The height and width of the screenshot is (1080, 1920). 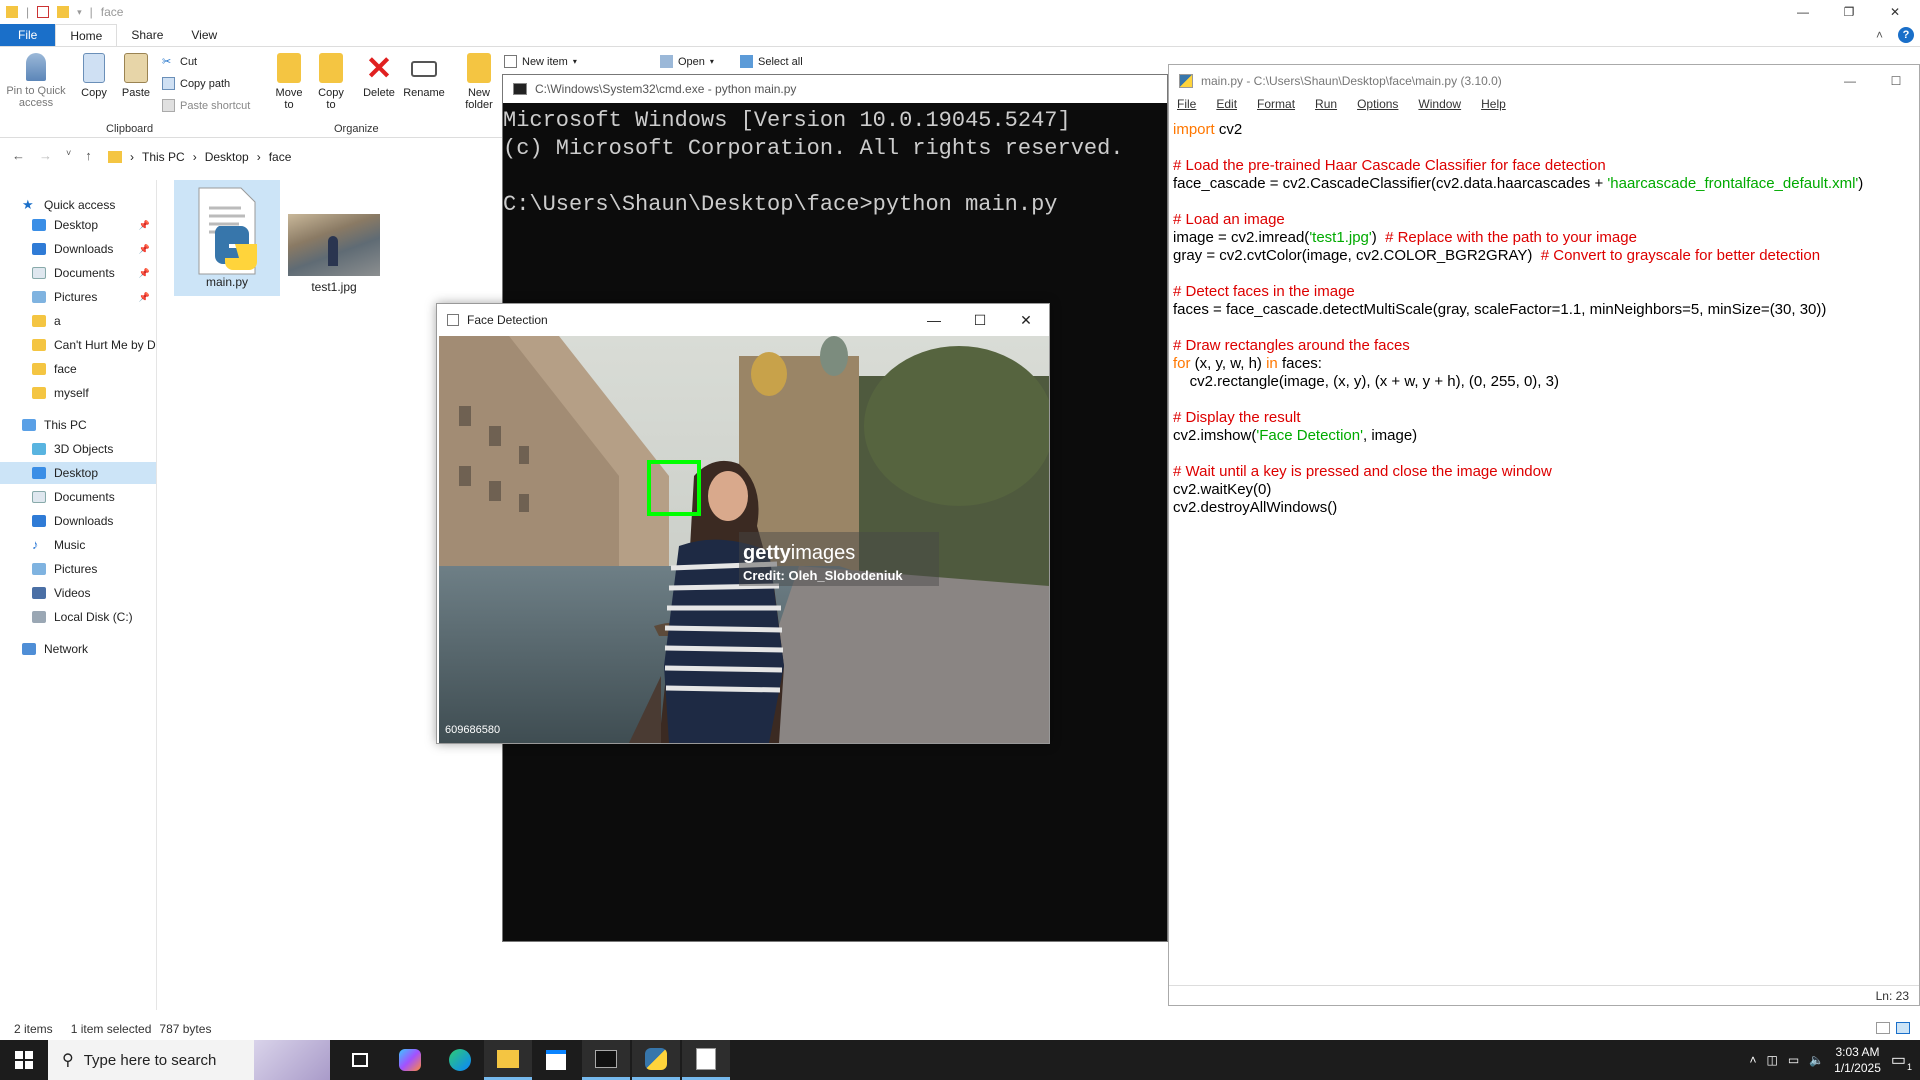 What do you see at coordinates (205, 83) in the screenshot?
I see `copy-path-label: Copy path` at bounding box center [205, 83].